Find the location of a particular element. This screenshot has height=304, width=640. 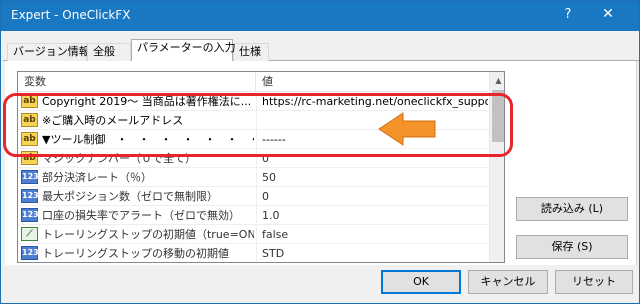

ok-button: OK is located at coordinates (421, 282).